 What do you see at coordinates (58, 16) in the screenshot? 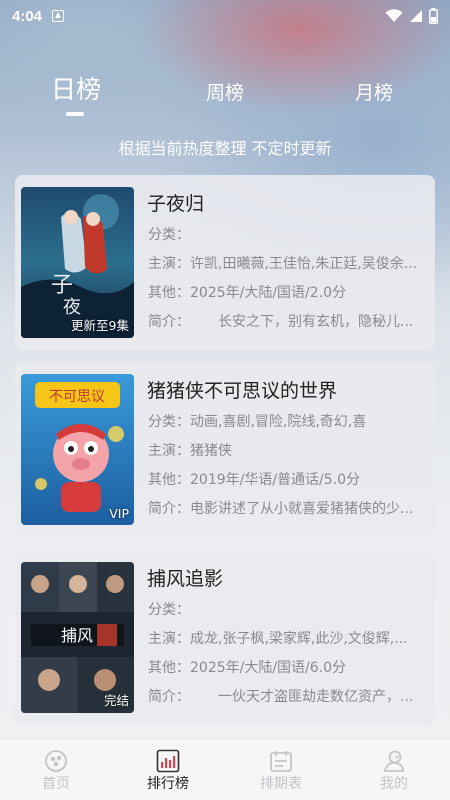
I see `app-notification-icon` at bounding box center [58, 16].